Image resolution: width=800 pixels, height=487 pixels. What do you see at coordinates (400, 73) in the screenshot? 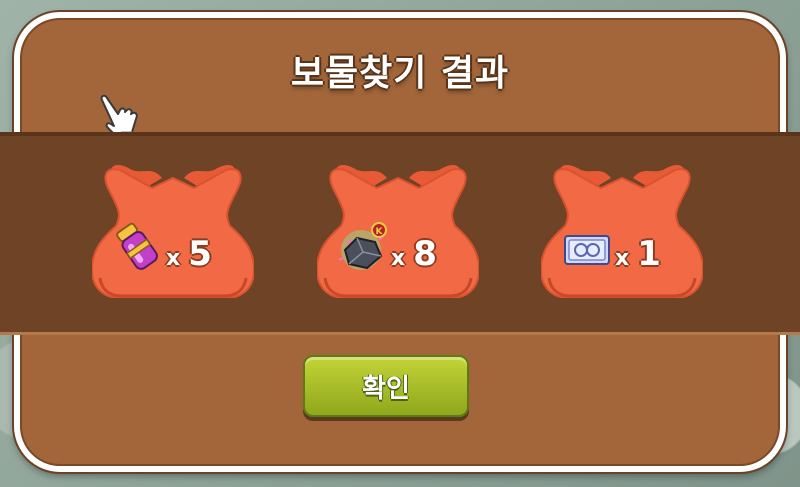
I see `dialog-title: 보물찾기 결과` at bounding box center [400, 73].